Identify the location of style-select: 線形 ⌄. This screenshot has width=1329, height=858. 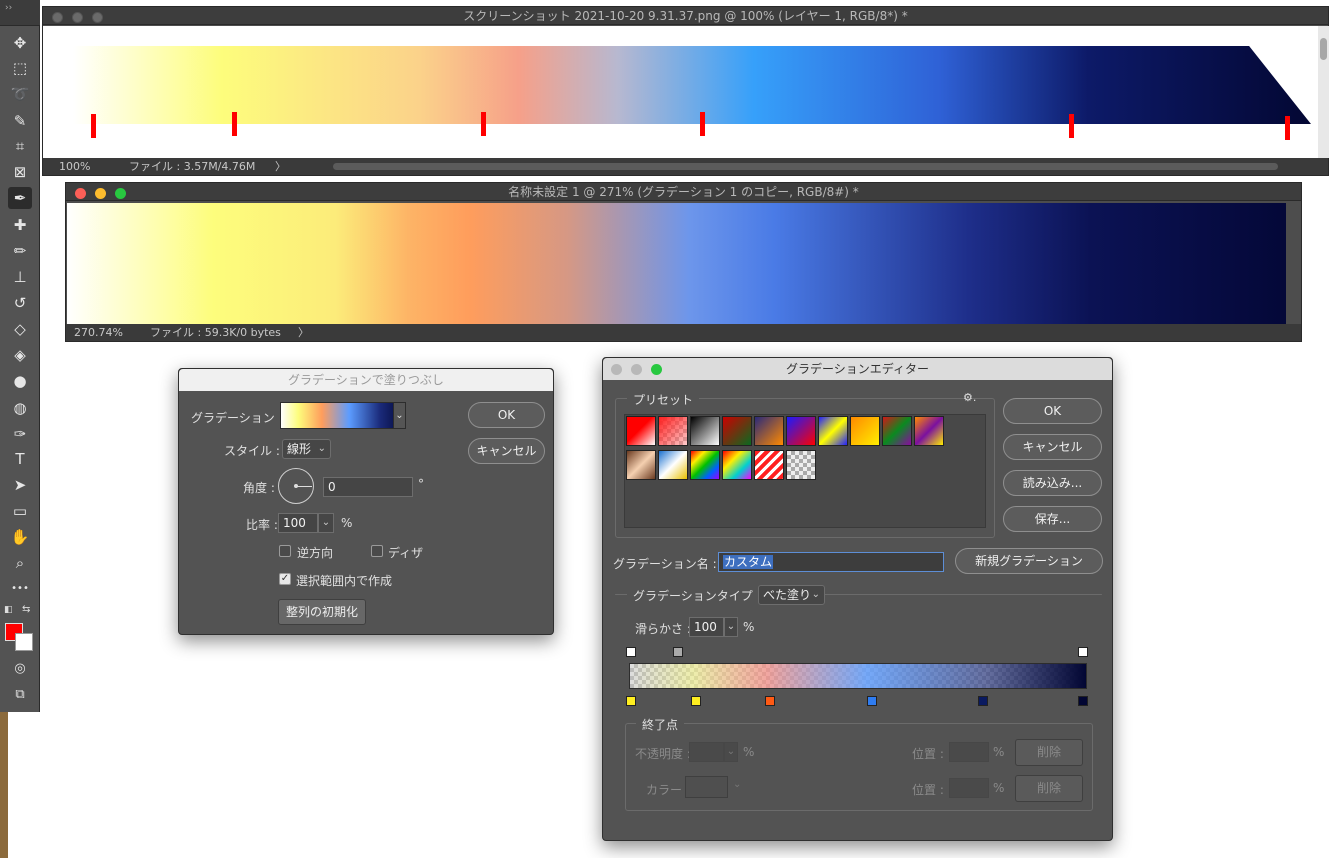
(306, 449).